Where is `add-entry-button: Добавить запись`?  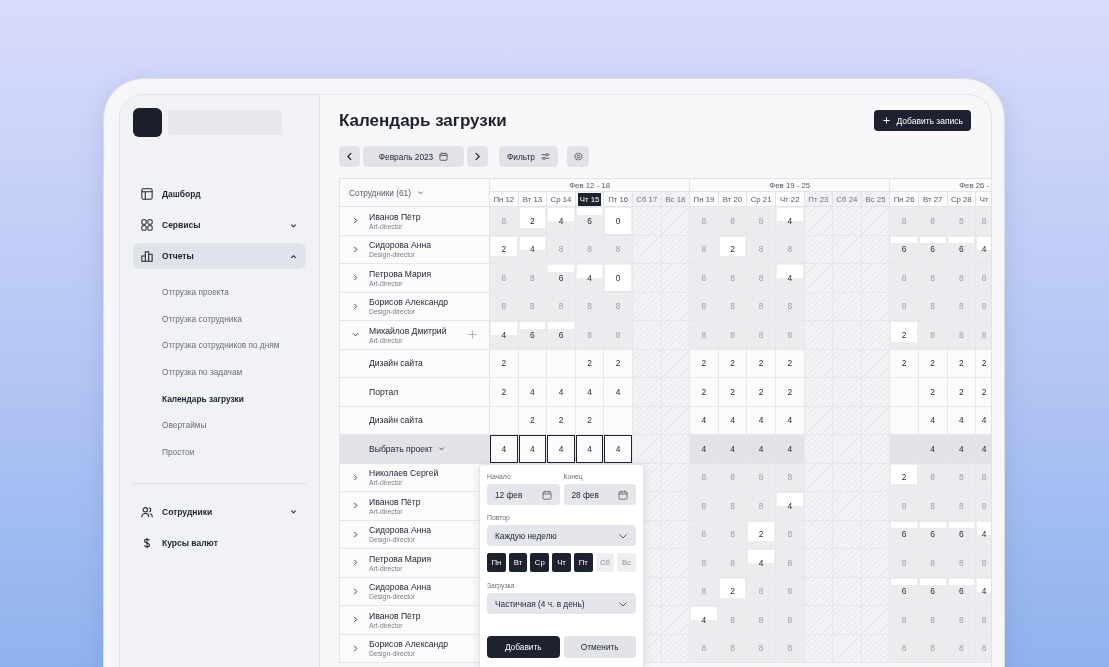
add-entry-button: Добавить запись is located at coordinates (922, 120).